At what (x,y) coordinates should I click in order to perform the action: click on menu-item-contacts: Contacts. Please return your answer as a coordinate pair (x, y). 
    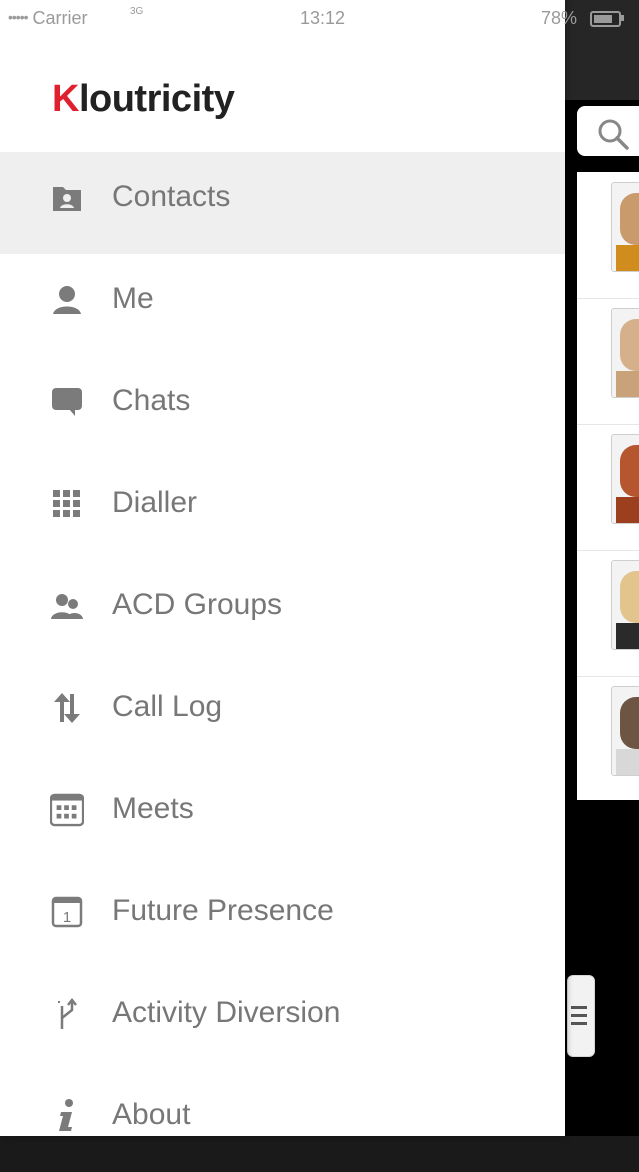
    Looking at the image, I should click on (282, 203).